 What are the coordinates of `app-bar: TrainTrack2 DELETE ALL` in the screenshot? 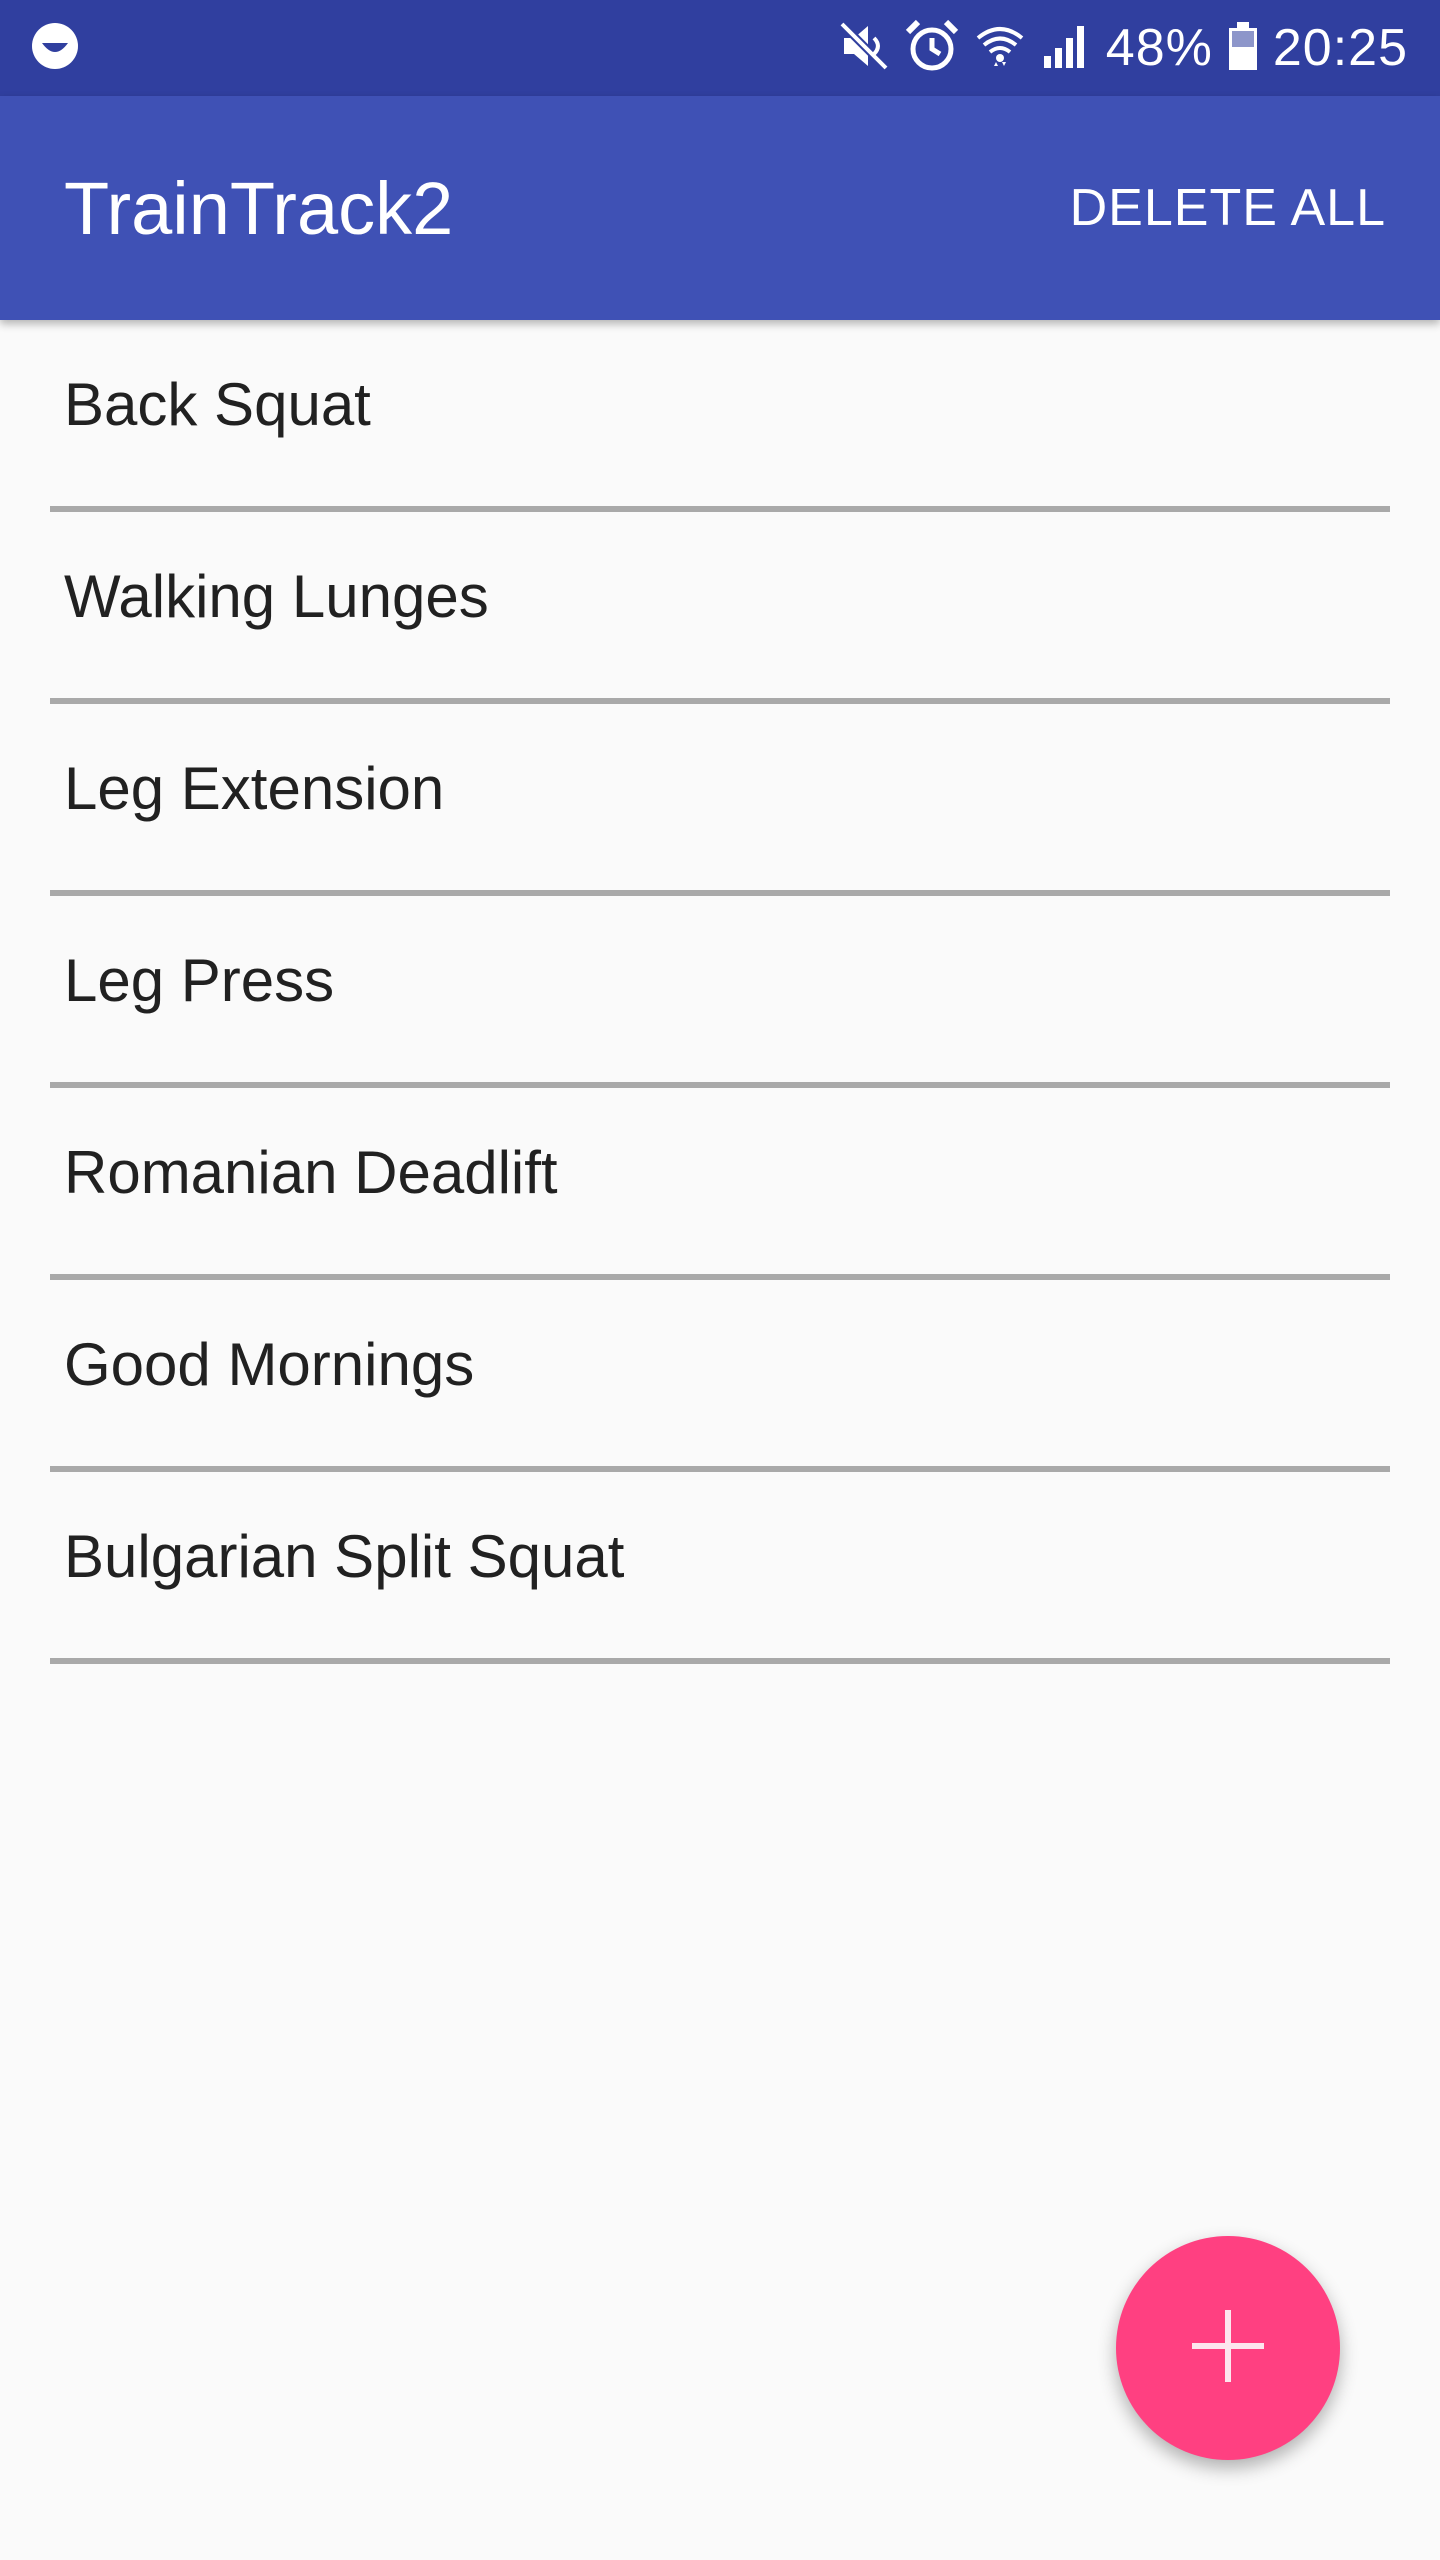 It's located at (720, 208).